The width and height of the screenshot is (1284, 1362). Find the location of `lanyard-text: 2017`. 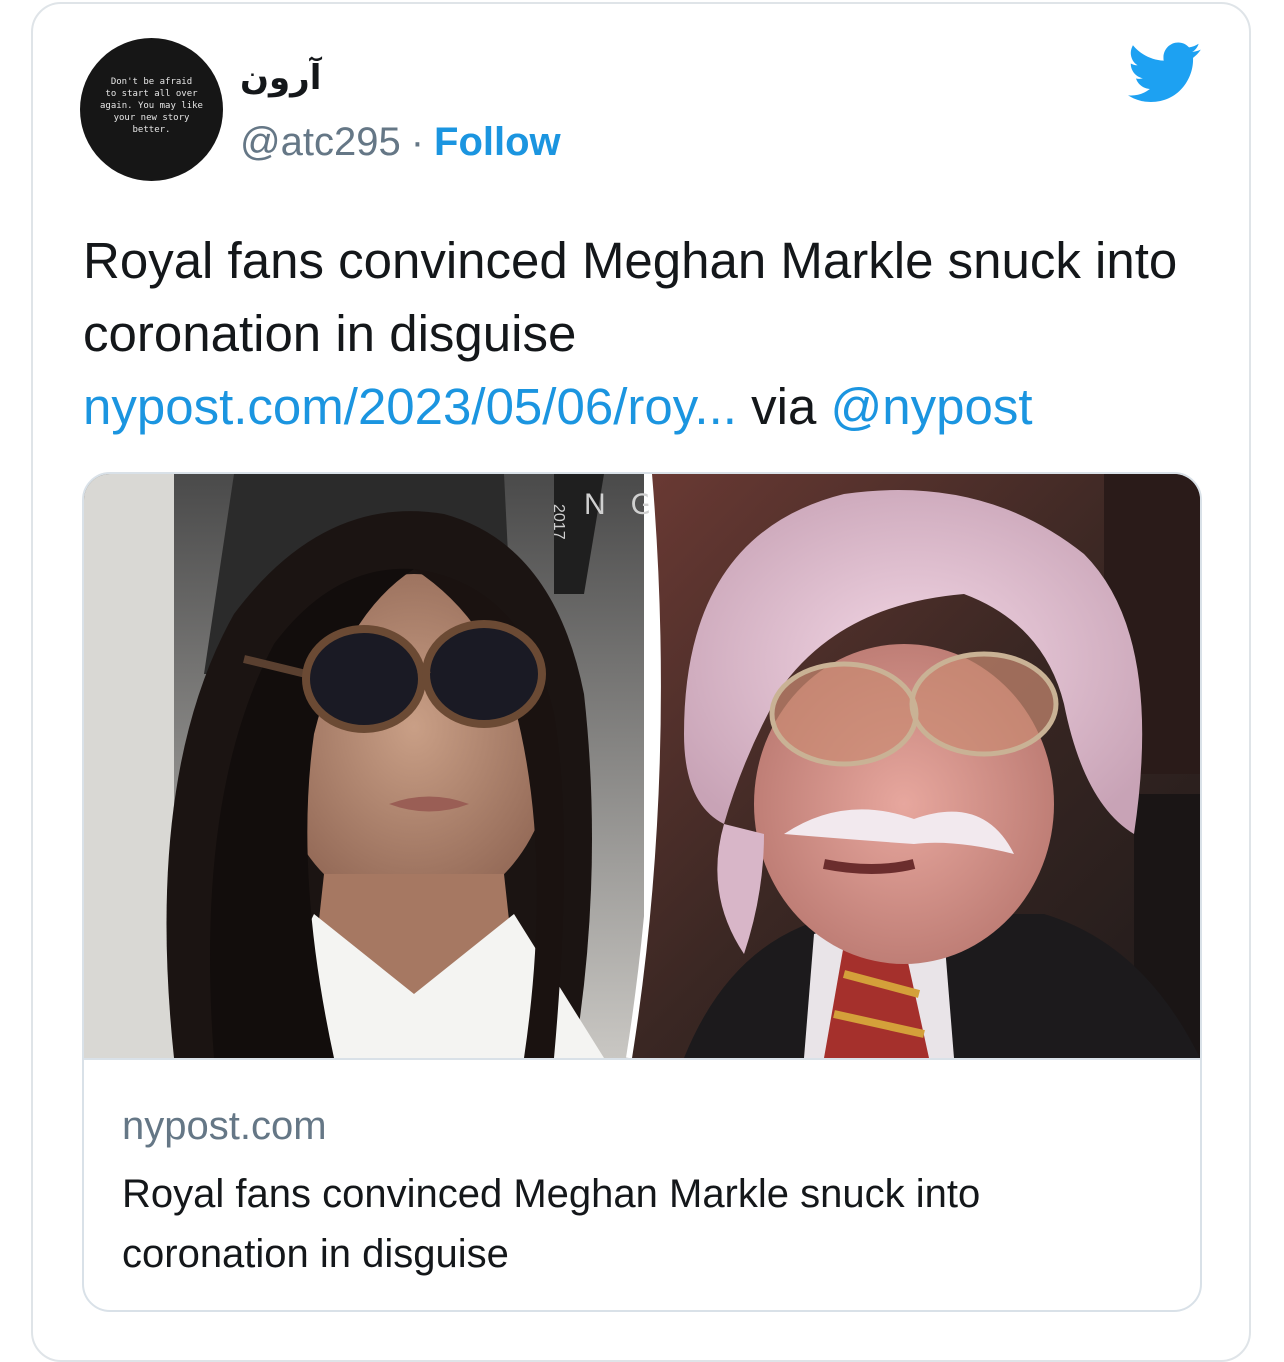

lanyard-text: 2017 is located at coordinates (558, 522).